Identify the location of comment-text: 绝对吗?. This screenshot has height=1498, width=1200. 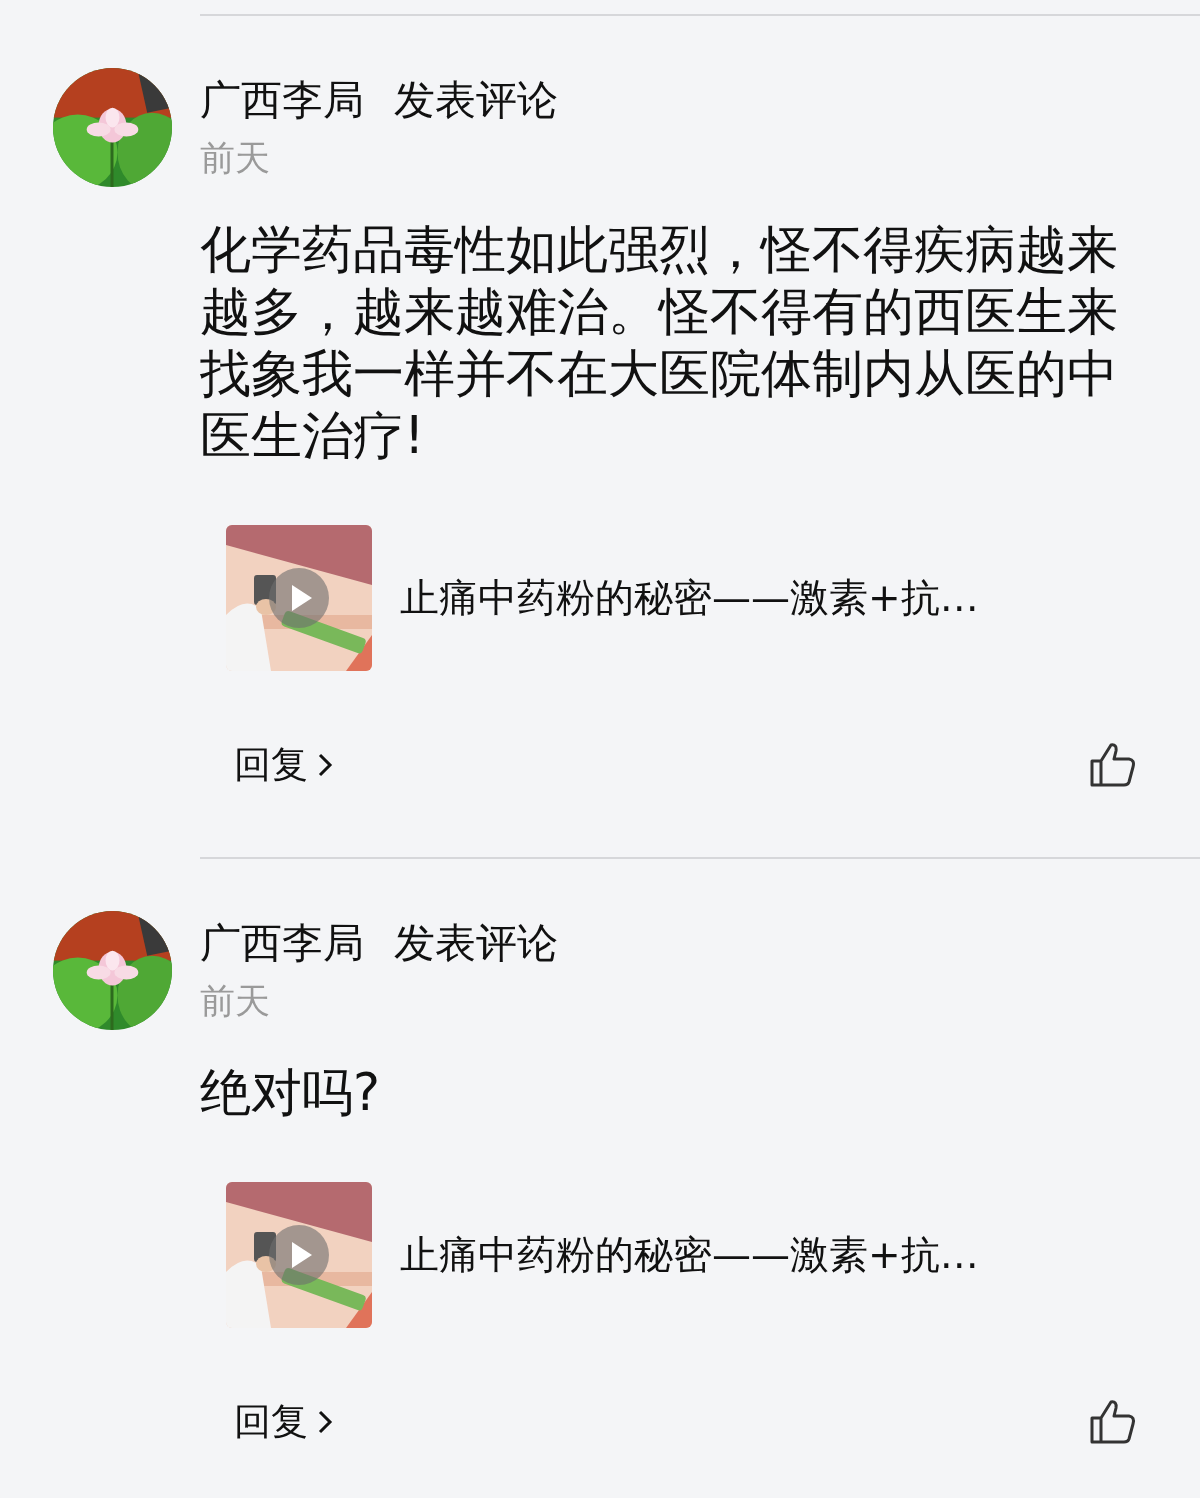
(291, 1093).